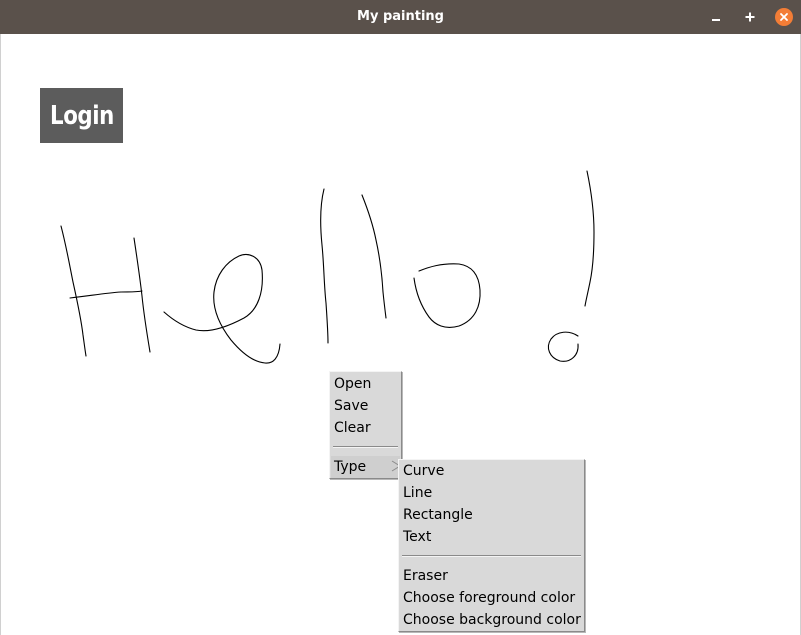 The height and width of the screenshot is (635, 801). What do you see at coordinates (425, 576) in the screenshot?
I see `submenu-item-eraser: Eraser` at bounding box center [425, 576].